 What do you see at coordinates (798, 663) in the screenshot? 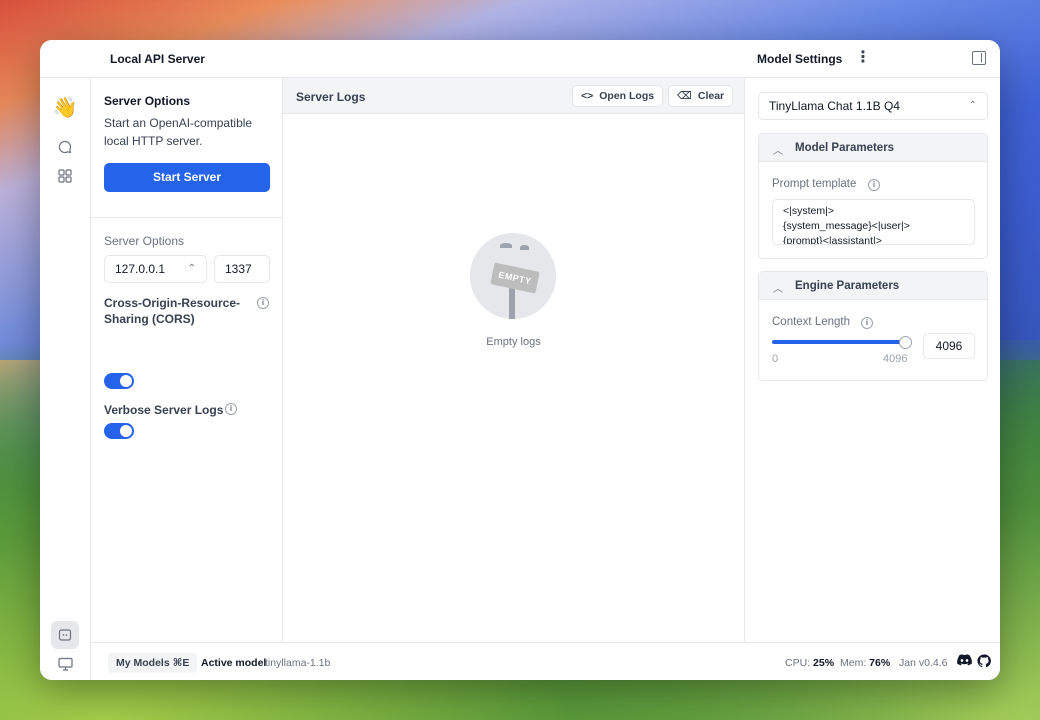
I see `cpu-label: CPU:` at bounding box center [798, 663].